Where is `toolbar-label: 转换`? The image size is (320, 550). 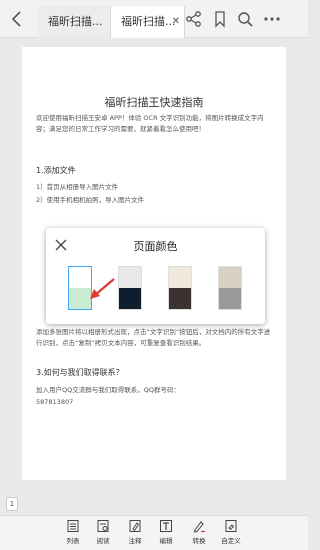
toolbar-label: 转换 is located at coordinates (199, 541).